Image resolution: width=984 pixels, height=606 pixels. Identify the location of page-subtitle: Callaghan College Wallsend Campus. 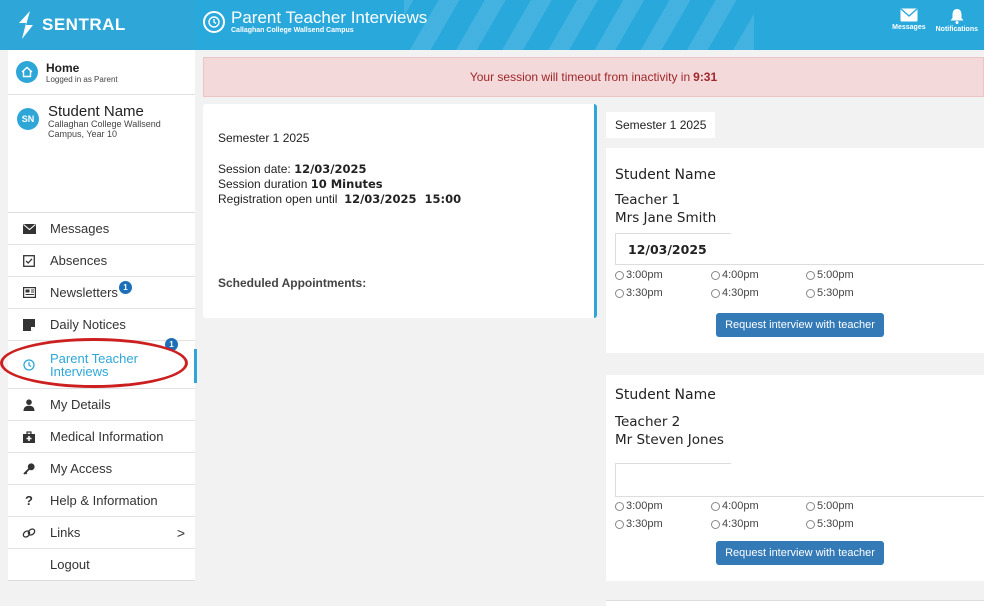
(292, 30).